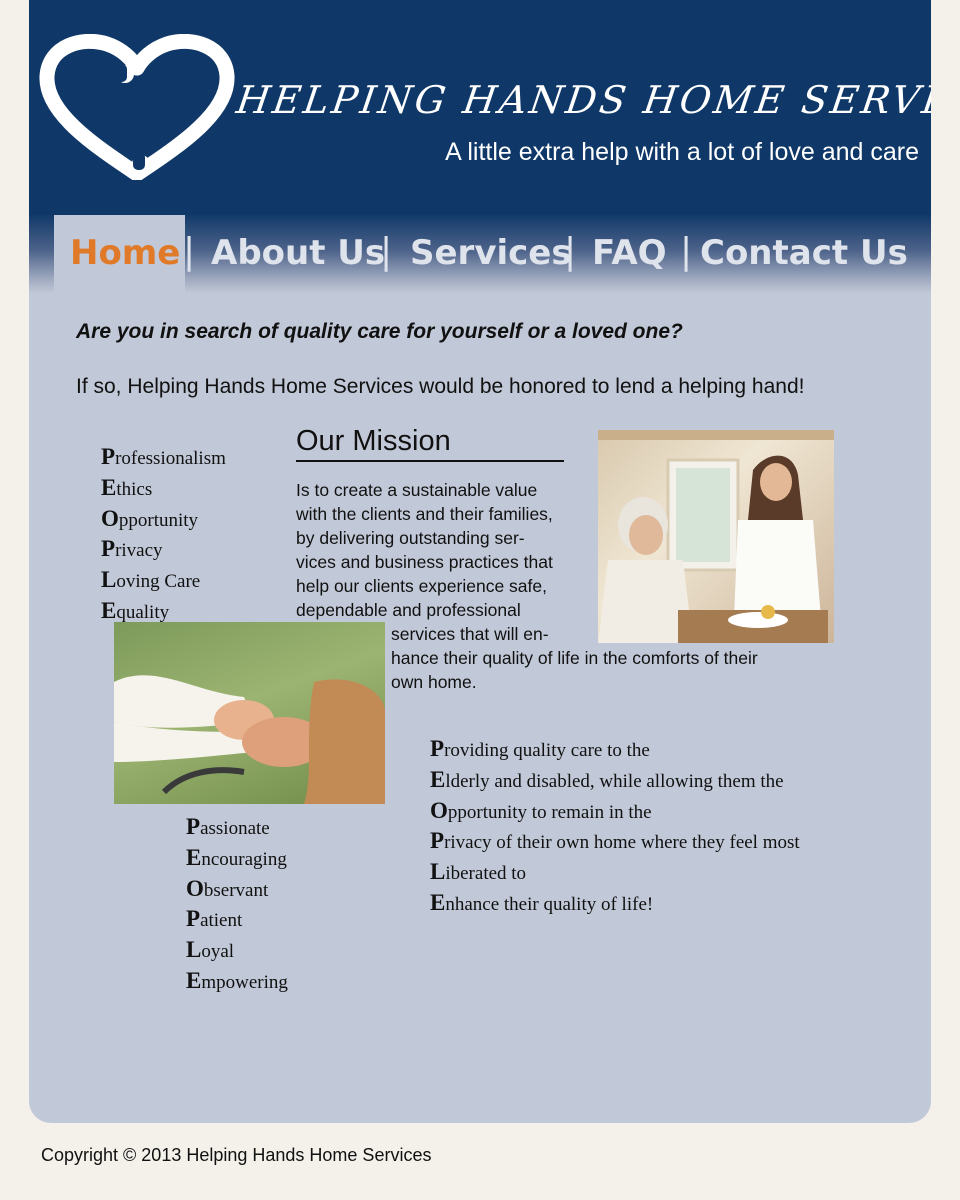 The image size is (960, 1200). I want to click on list-item: Professionalism, so click(163, 456).